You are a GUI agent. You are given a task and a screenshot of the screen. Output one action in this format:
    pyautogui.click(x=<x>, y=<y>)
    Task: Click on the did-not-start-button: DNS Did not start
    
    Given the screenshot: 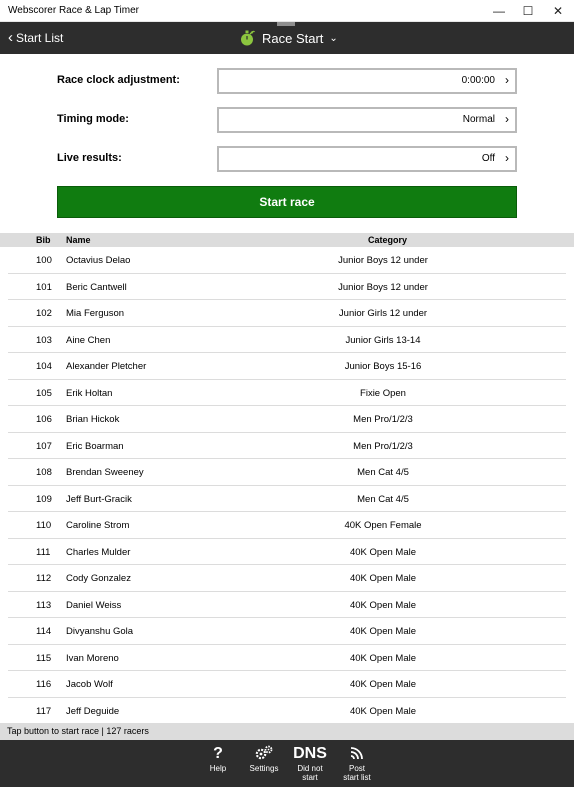 What is the action you would take?
    pyautogui.click(x=310, y=763)
    